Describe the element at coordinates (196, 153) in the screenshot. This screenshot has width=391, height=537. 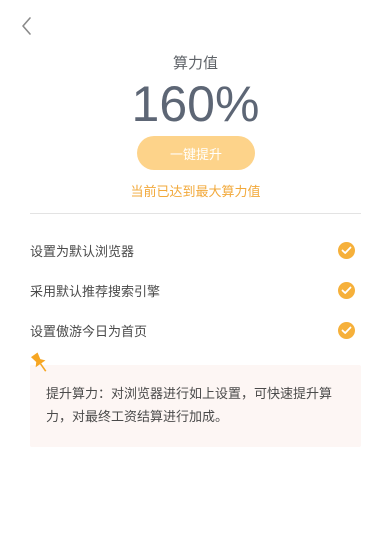
I see `boost-button: 一键提升` at that location.